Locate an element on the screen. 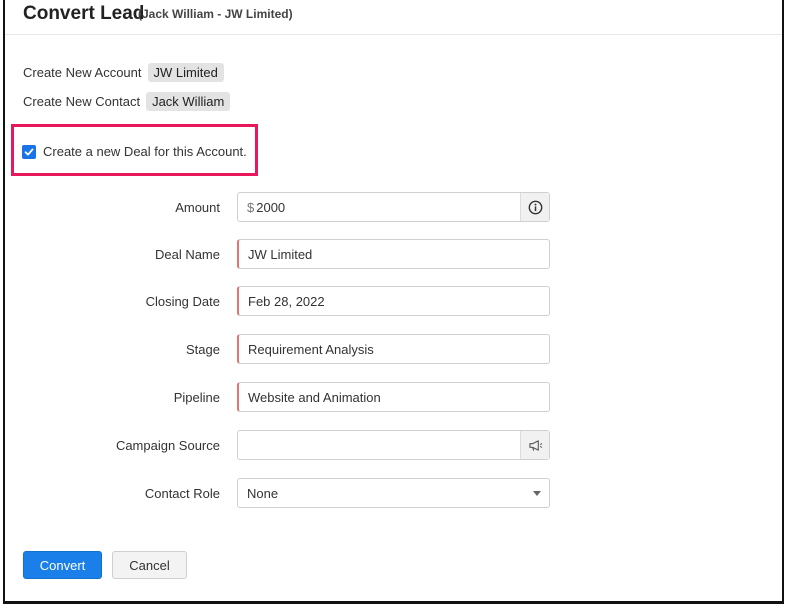  new-account-row: Create New Account JW Limited is located at coordinates (123, 72).